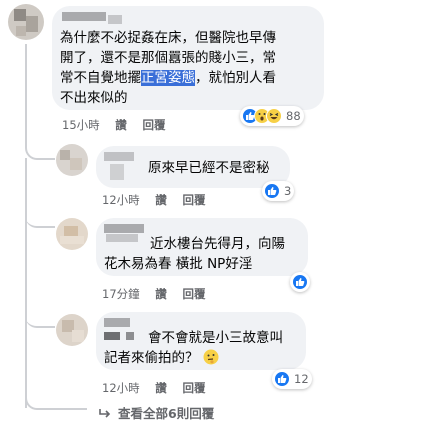  I want to click on reply-bubble: 近水樓台先得月，向陽 花木易為春 橫批 NP好淫, so click(202, 247).